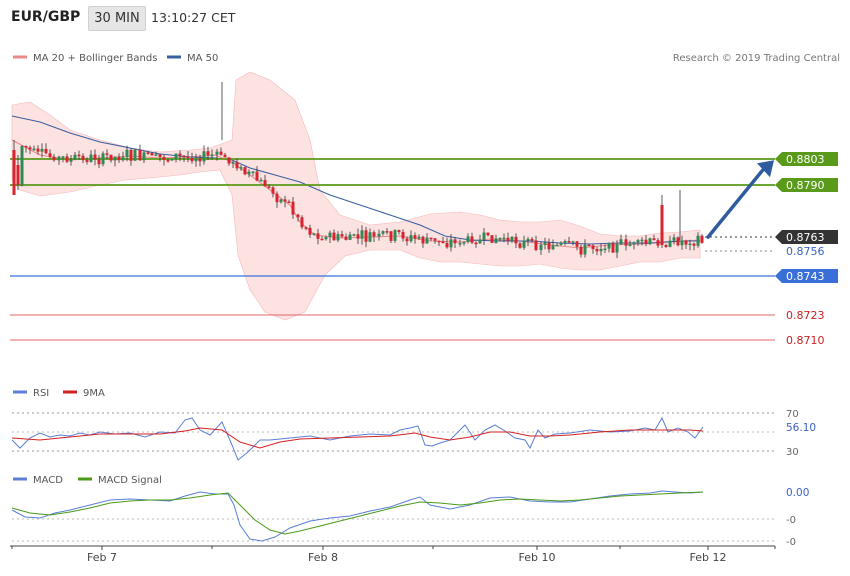 The height and width of the screenshot is (576, 850). I want to click on level-label-0.8743: 0.8743, so click(805, 276).